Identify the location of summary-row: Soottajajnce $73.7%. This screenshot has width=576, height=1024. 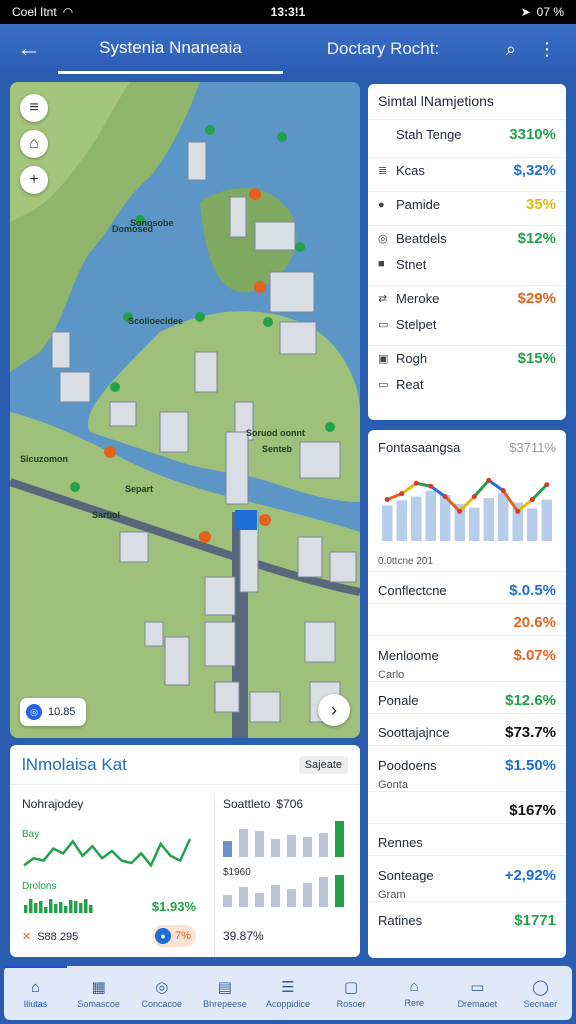
(467, 729).